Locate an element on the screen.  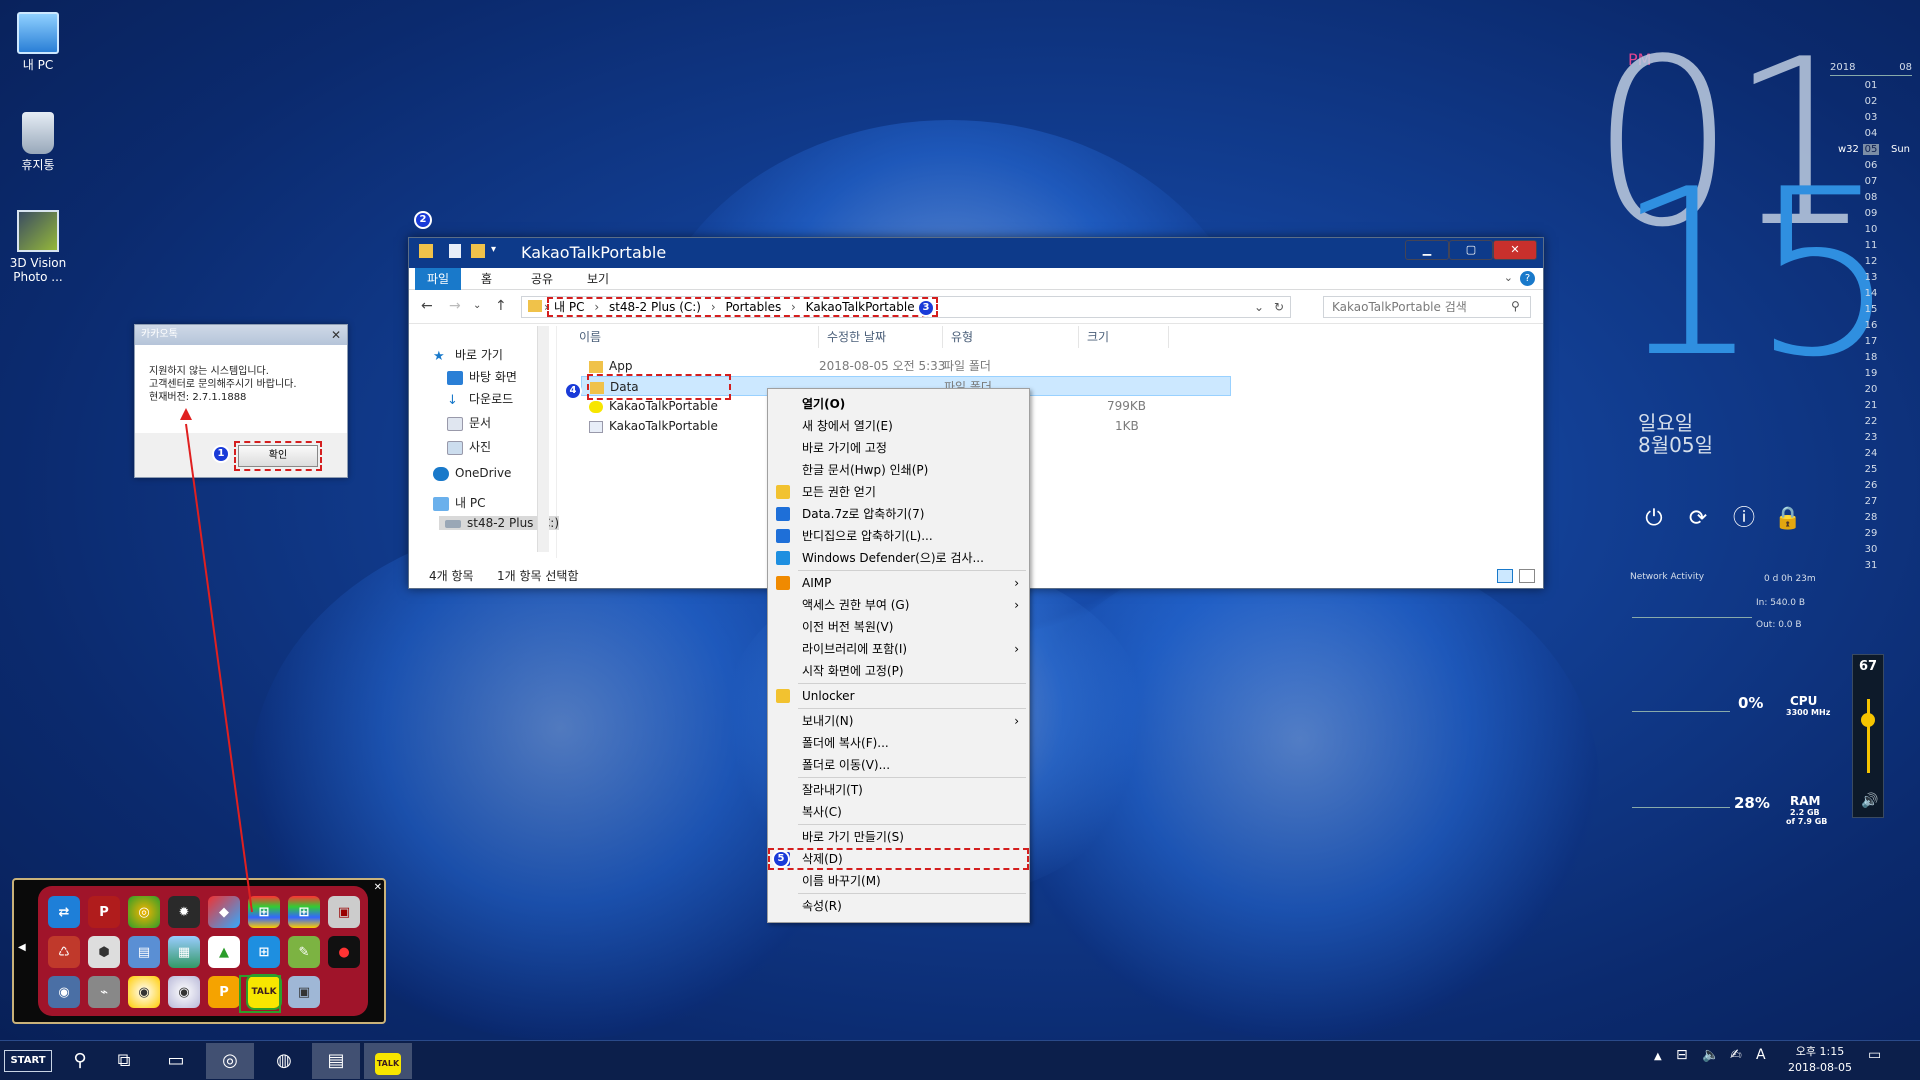
kakaotalk-taskbar-icon: TALK is located at coordinates (388, 1061).